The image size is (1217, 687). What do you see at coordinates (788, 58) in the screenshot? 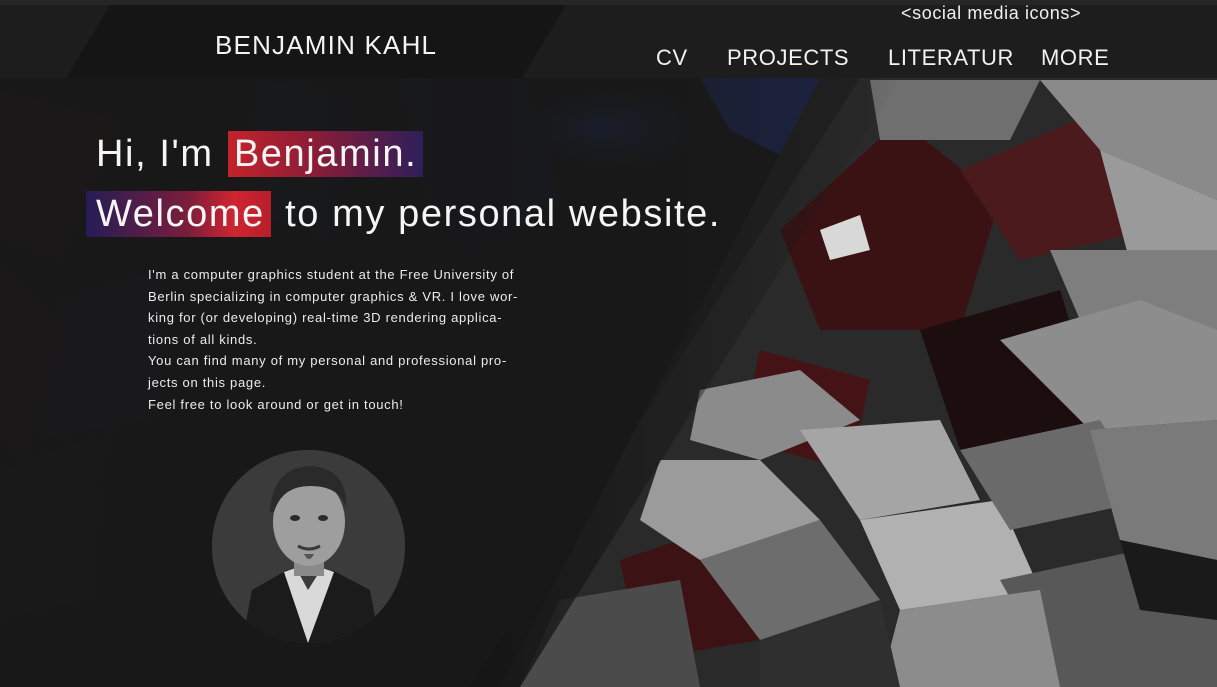
I see `nav-link-projects: PROJECTS` at bounding box center [788, 58].